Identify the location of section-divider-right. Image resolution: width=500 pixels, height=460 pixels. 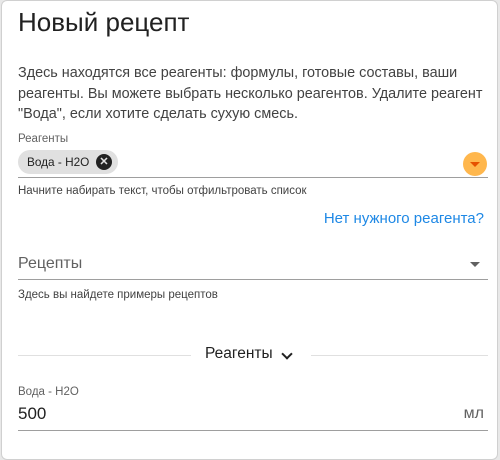
(399, 355).